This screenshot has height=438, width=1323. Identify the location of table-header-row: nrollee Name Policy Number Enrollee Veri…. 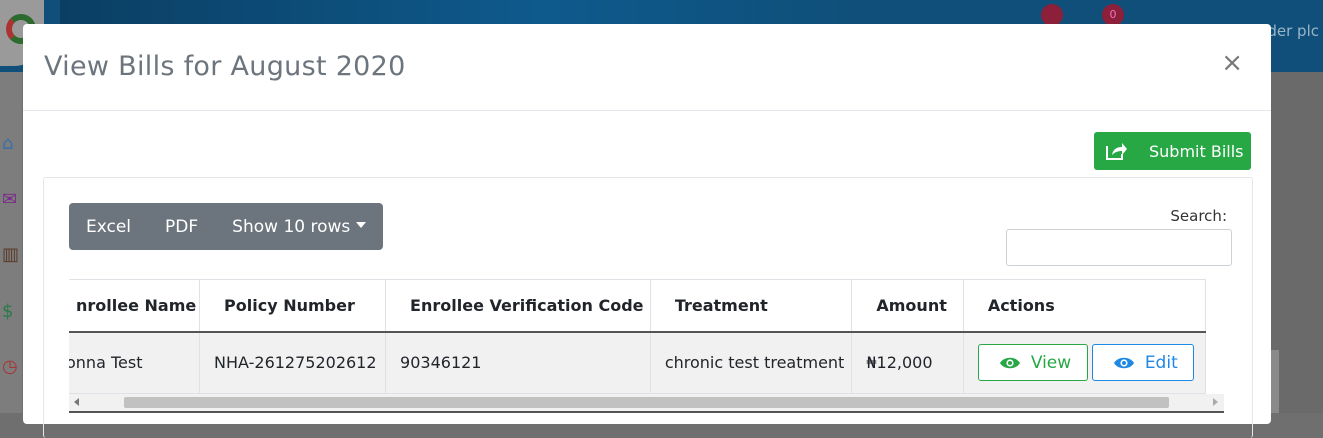
(638, 306).